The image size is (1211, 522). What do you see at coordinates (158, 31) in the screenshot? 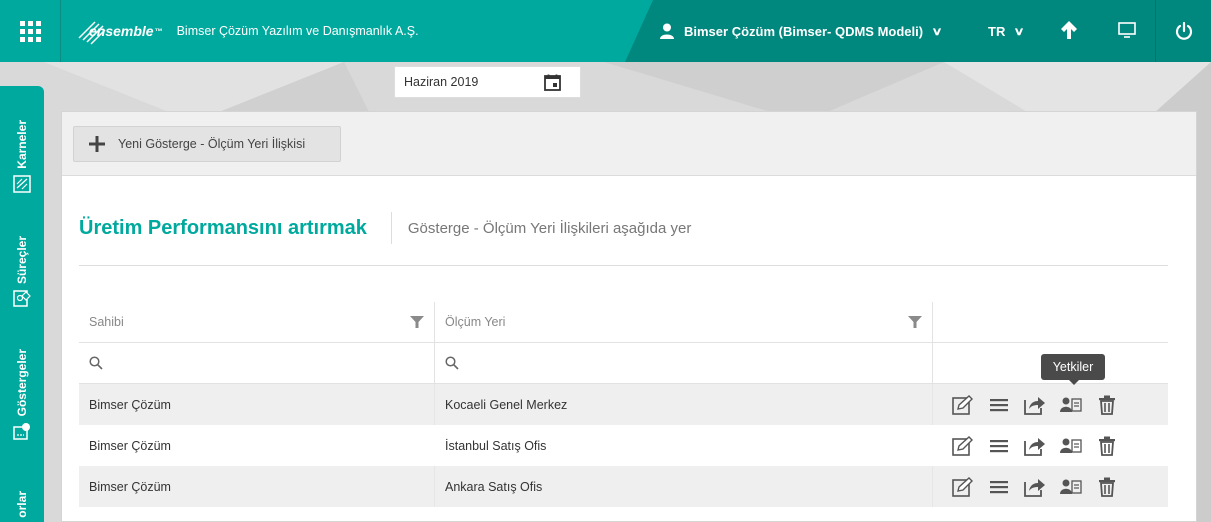
I see `logo-trademark: ™` at bounding box center [158, 31].